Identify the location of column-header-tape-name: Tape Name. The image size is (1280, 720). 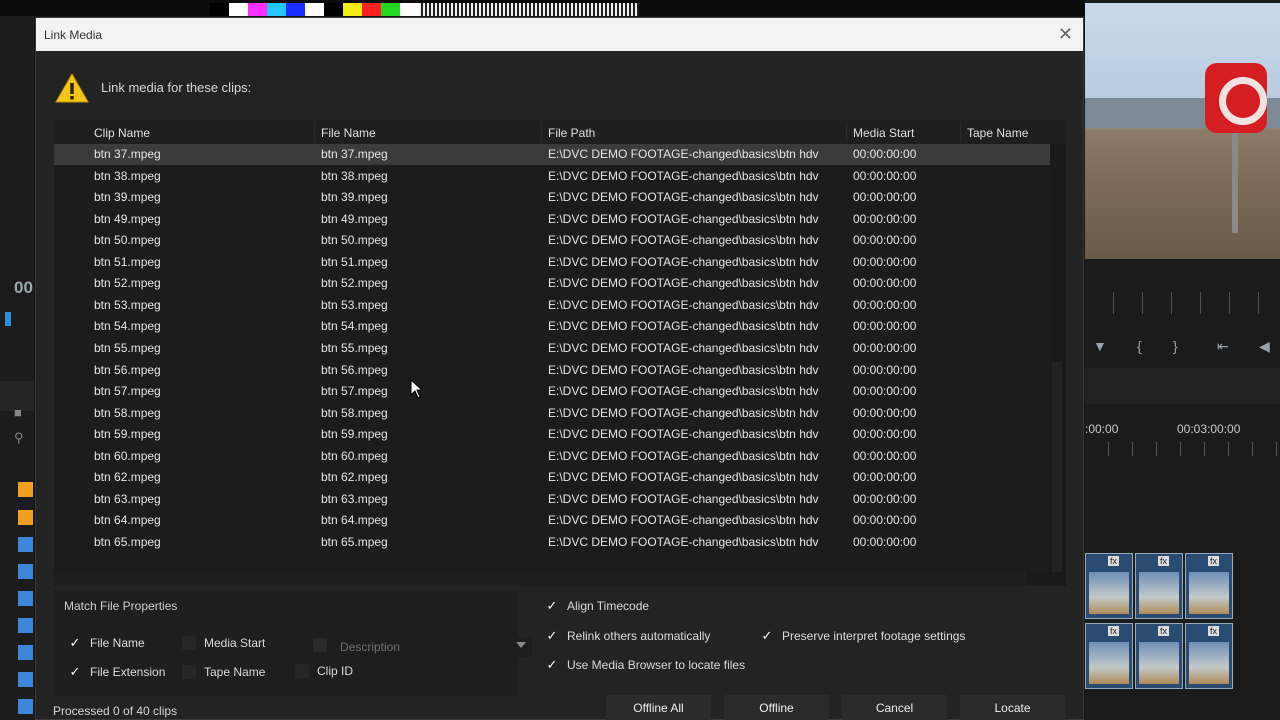
(997, 133).